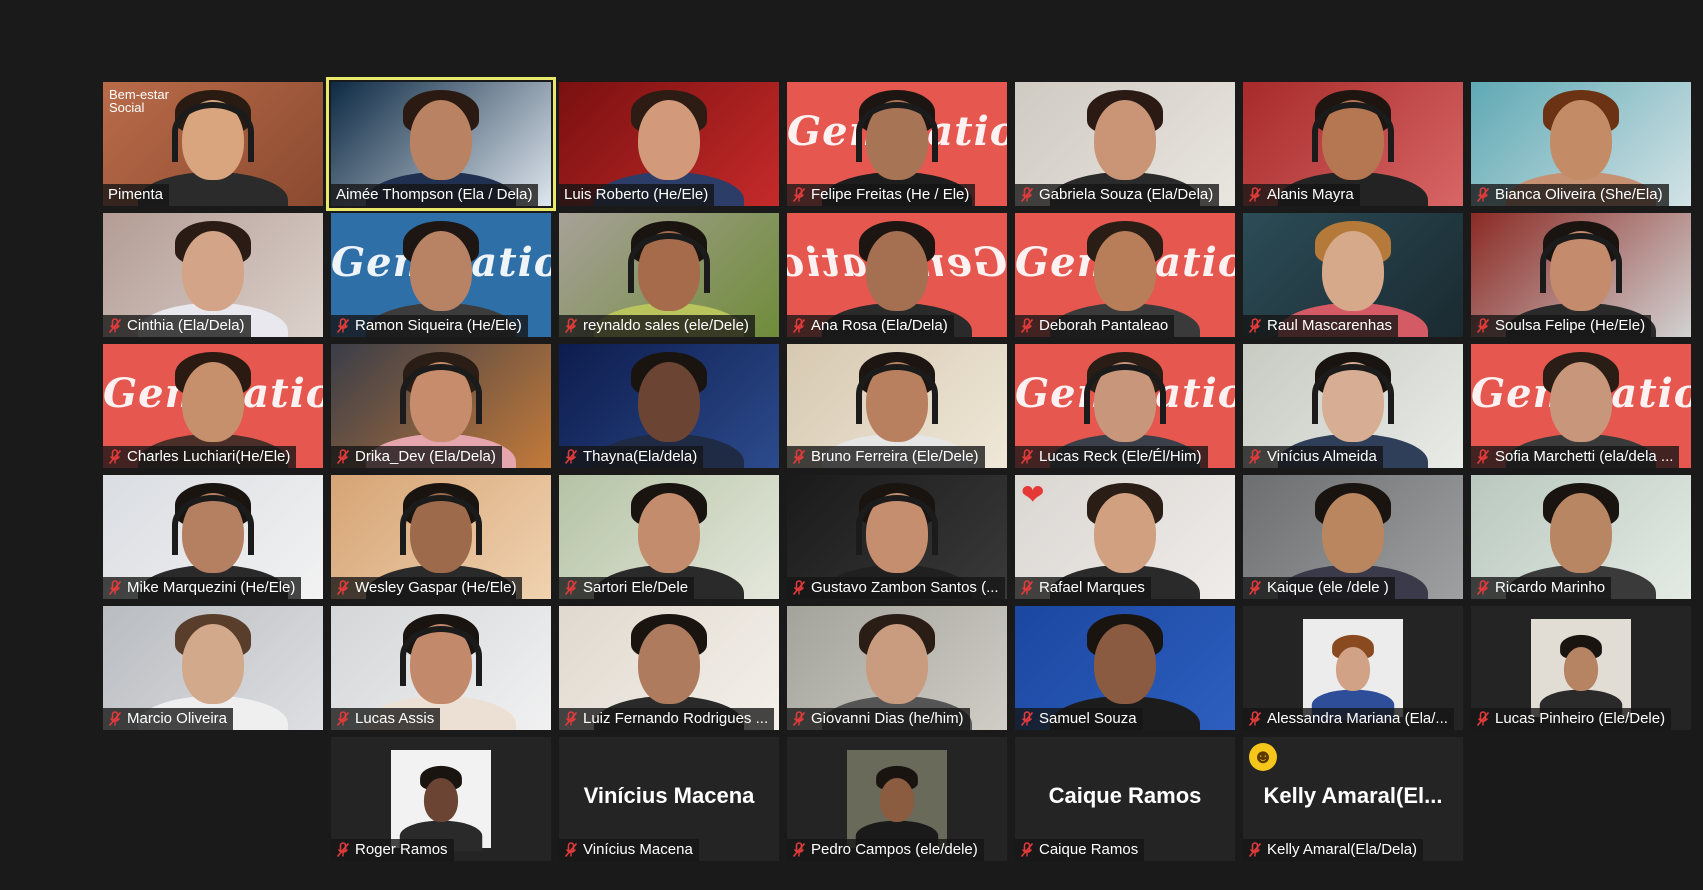 Image resolution: width=1703 pixels, height=890 pixels. I want to click on participant-tile: Kaique (ele /dele ), so click(1353, 537).